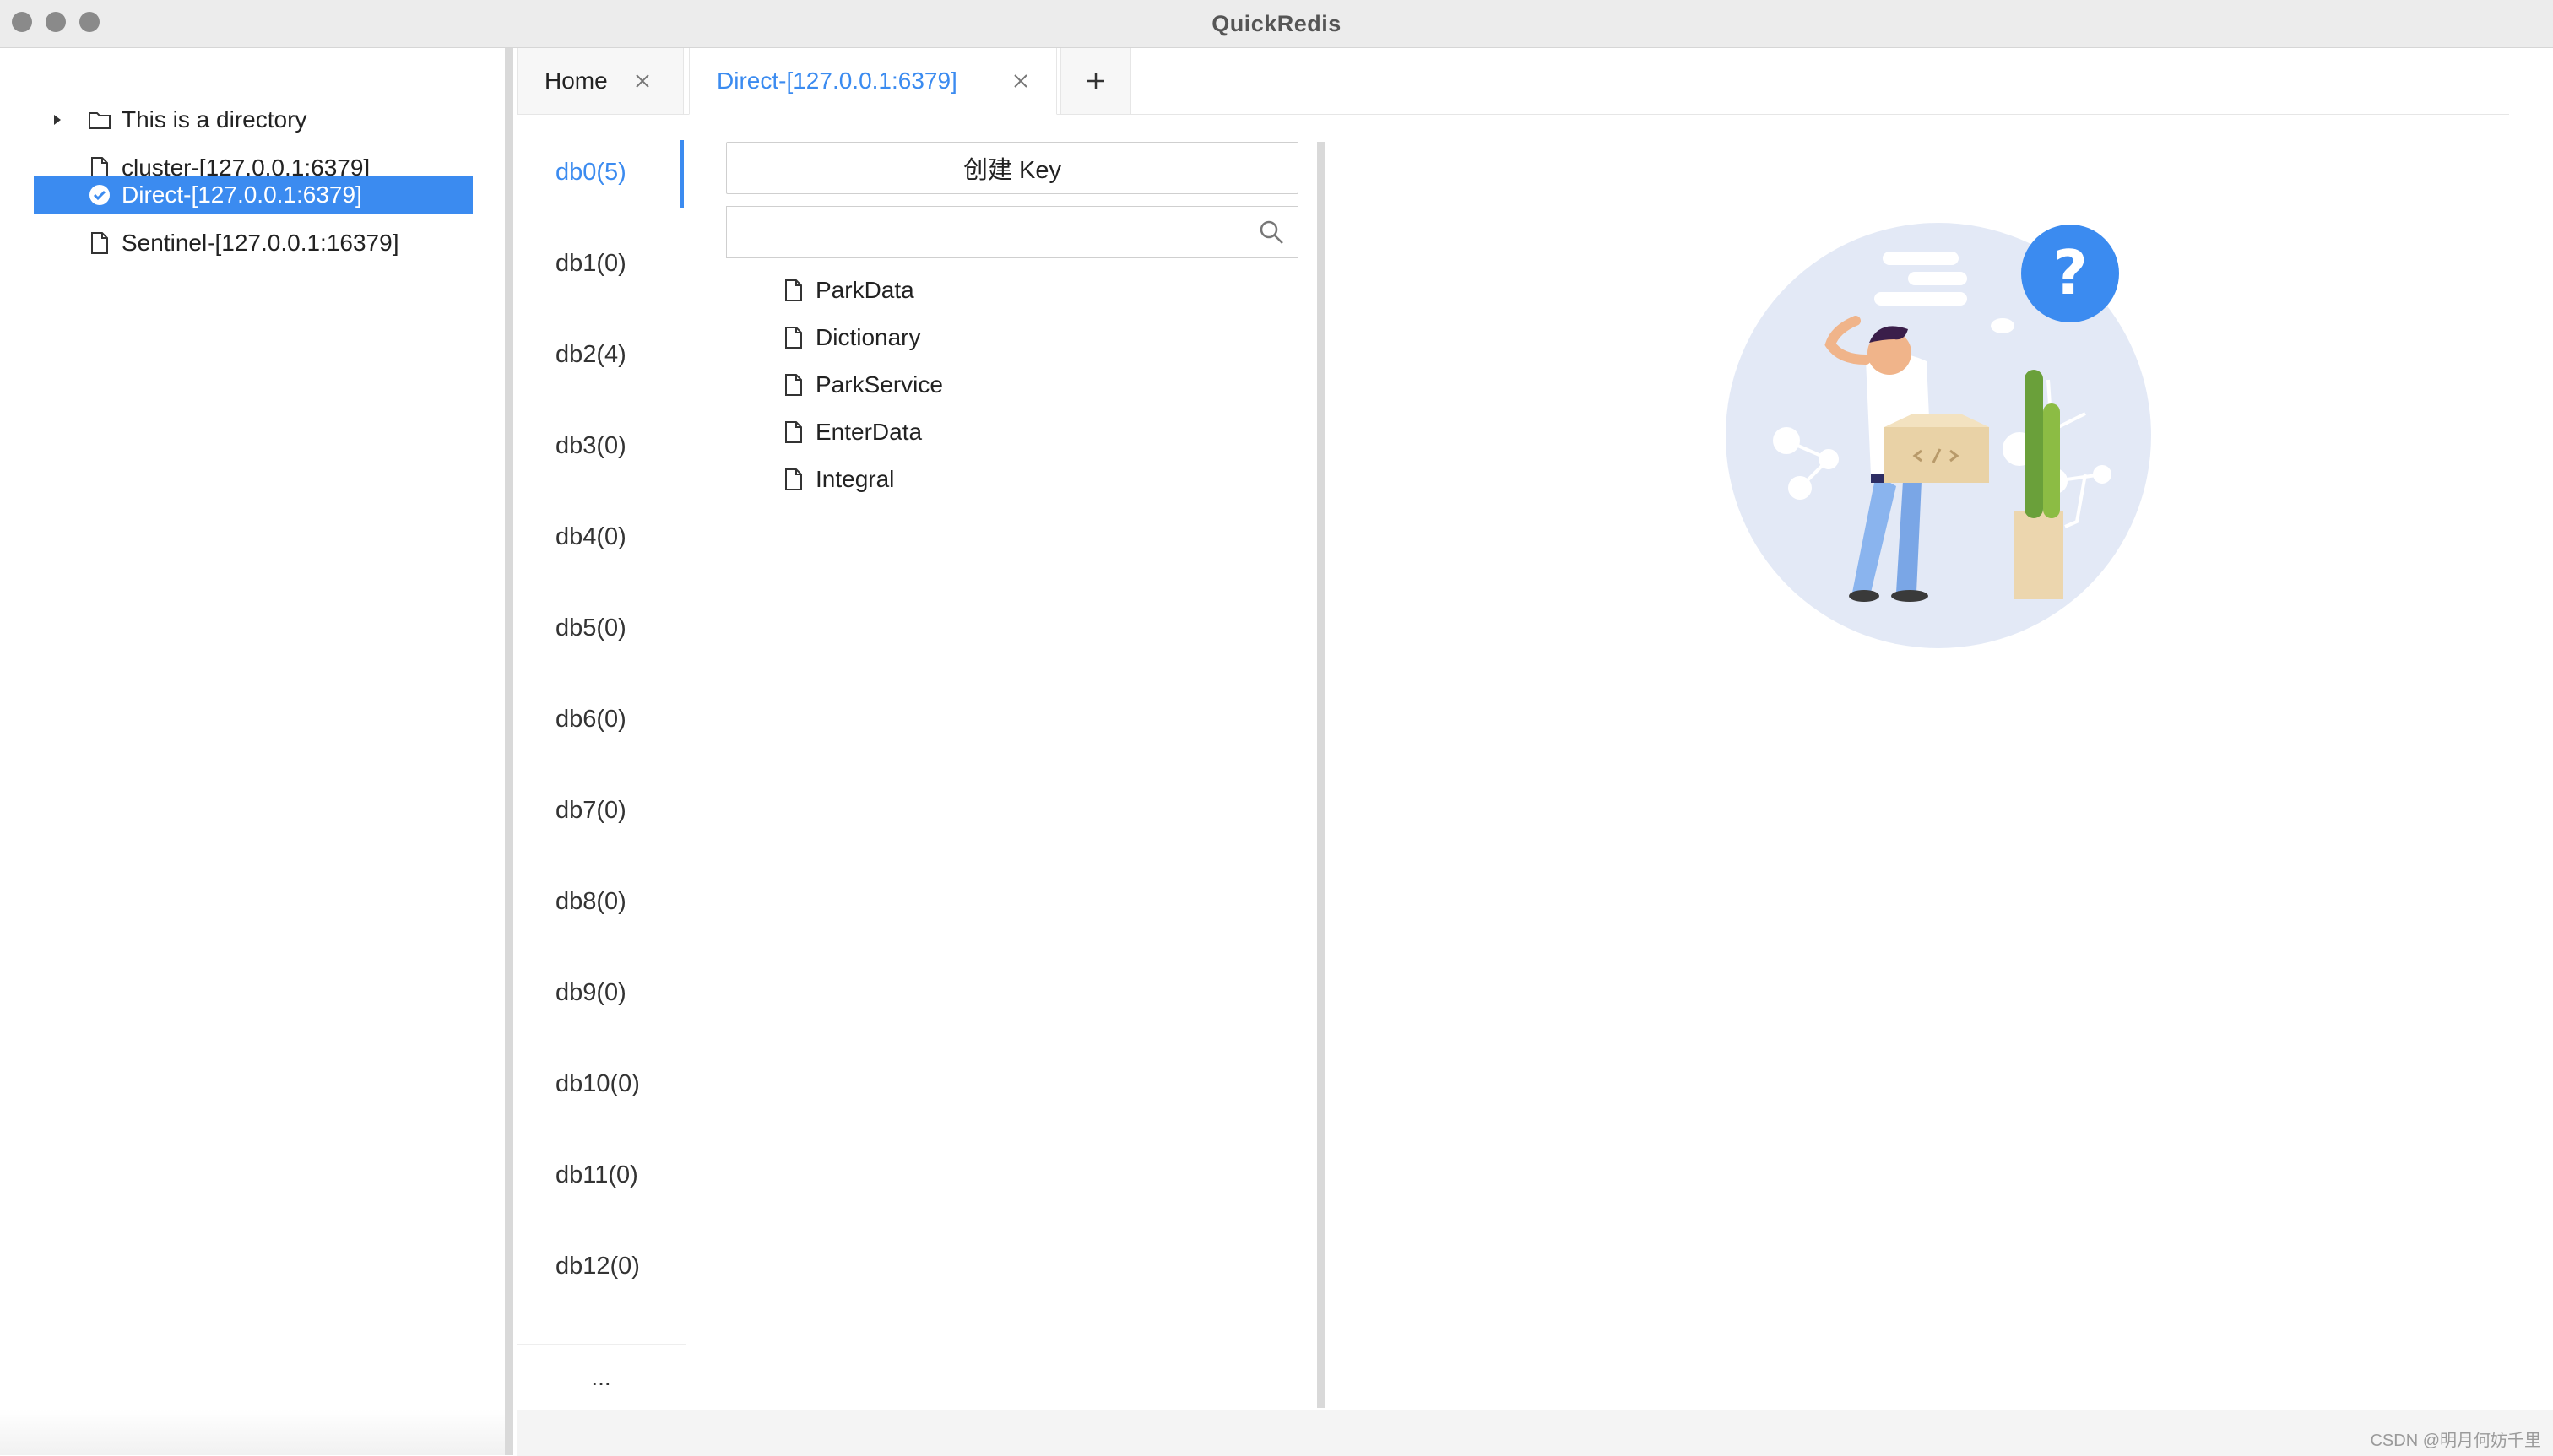 This screenshot has height=1456, width=2553. Describe the element at coordinates (591, 719) in the screenshot. I see `db-item: db6(0)` at that location.